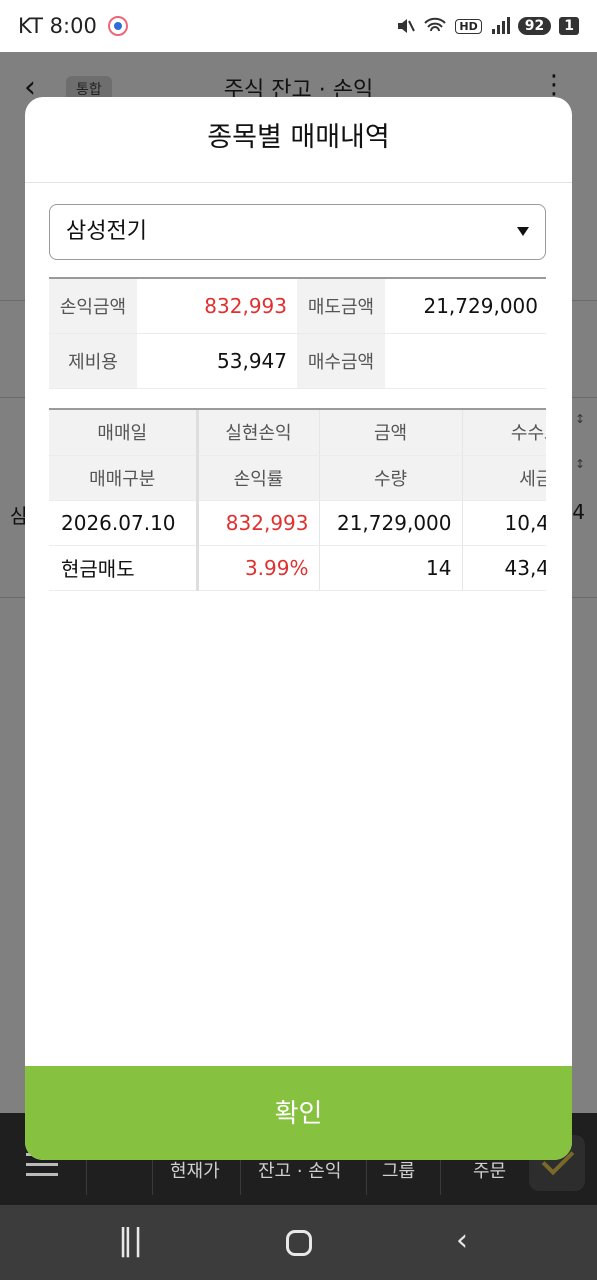 This screenshot has height=1280, width=597. Describe the element at coordinates (407, 26) in the screenshot. I see `mute-icon` at that location.